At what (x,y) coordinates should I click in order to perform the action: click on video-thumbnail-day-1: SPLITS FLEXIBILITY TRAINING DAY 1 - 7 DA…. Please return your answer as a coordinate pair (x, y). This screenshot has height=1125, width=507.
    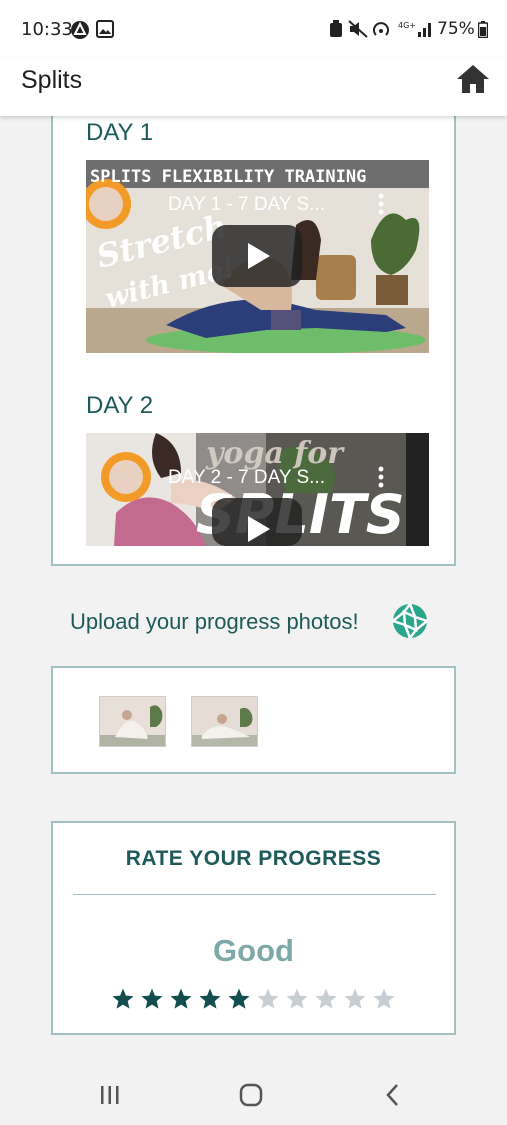
    Looking at the image, I should click on (257, 256).